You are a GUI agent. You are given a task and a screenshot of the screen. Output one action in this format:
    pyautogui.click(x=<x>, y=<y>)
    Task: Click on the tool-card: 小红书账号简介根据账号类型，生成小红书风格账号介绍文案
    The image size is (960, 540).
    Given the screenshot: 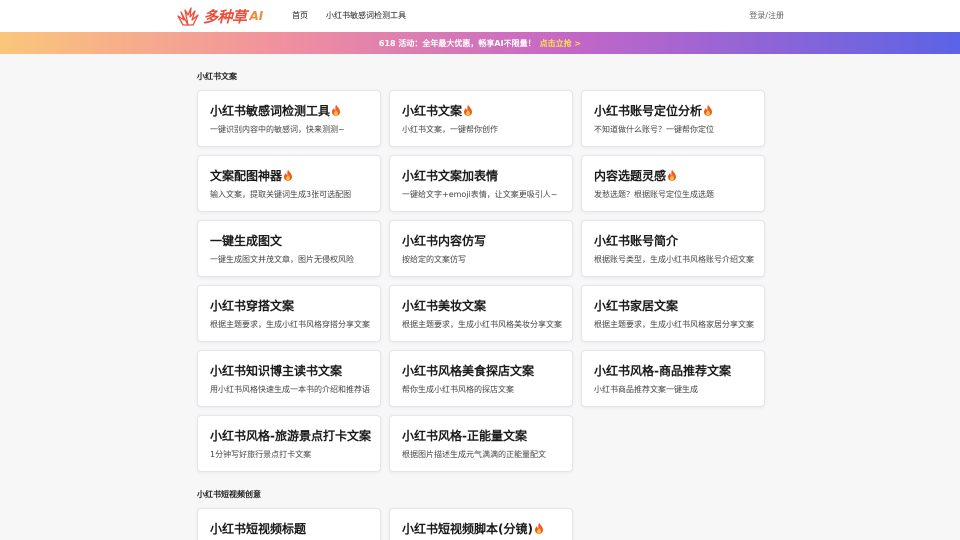 What is the action you would take?
    pyautogui.click(x=673, y=248)
    